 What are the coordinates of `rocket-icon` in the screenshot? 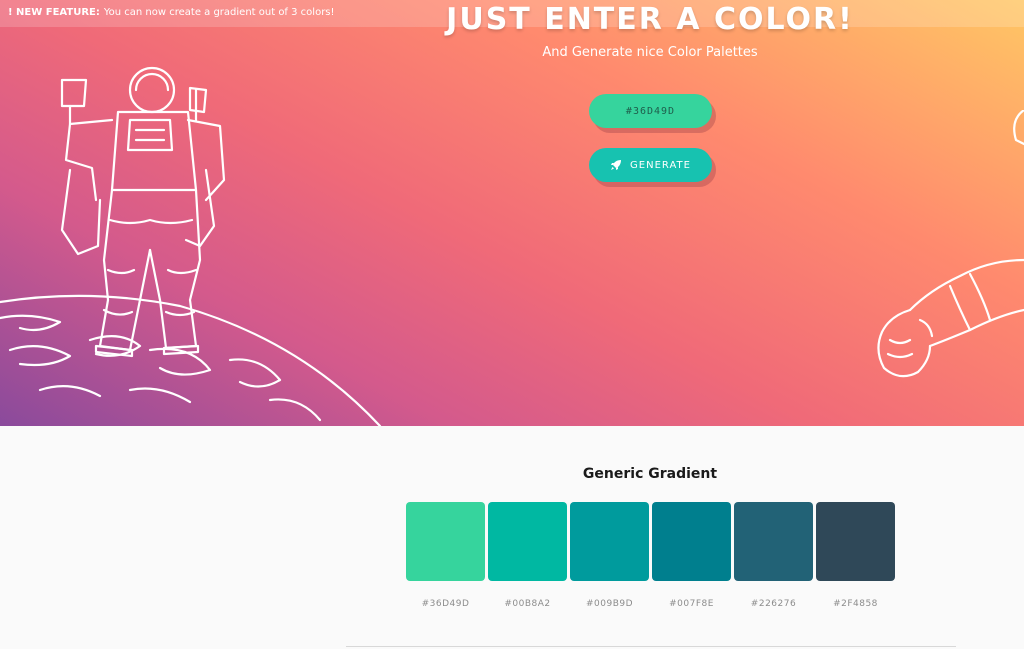 It's located at (616, 165).